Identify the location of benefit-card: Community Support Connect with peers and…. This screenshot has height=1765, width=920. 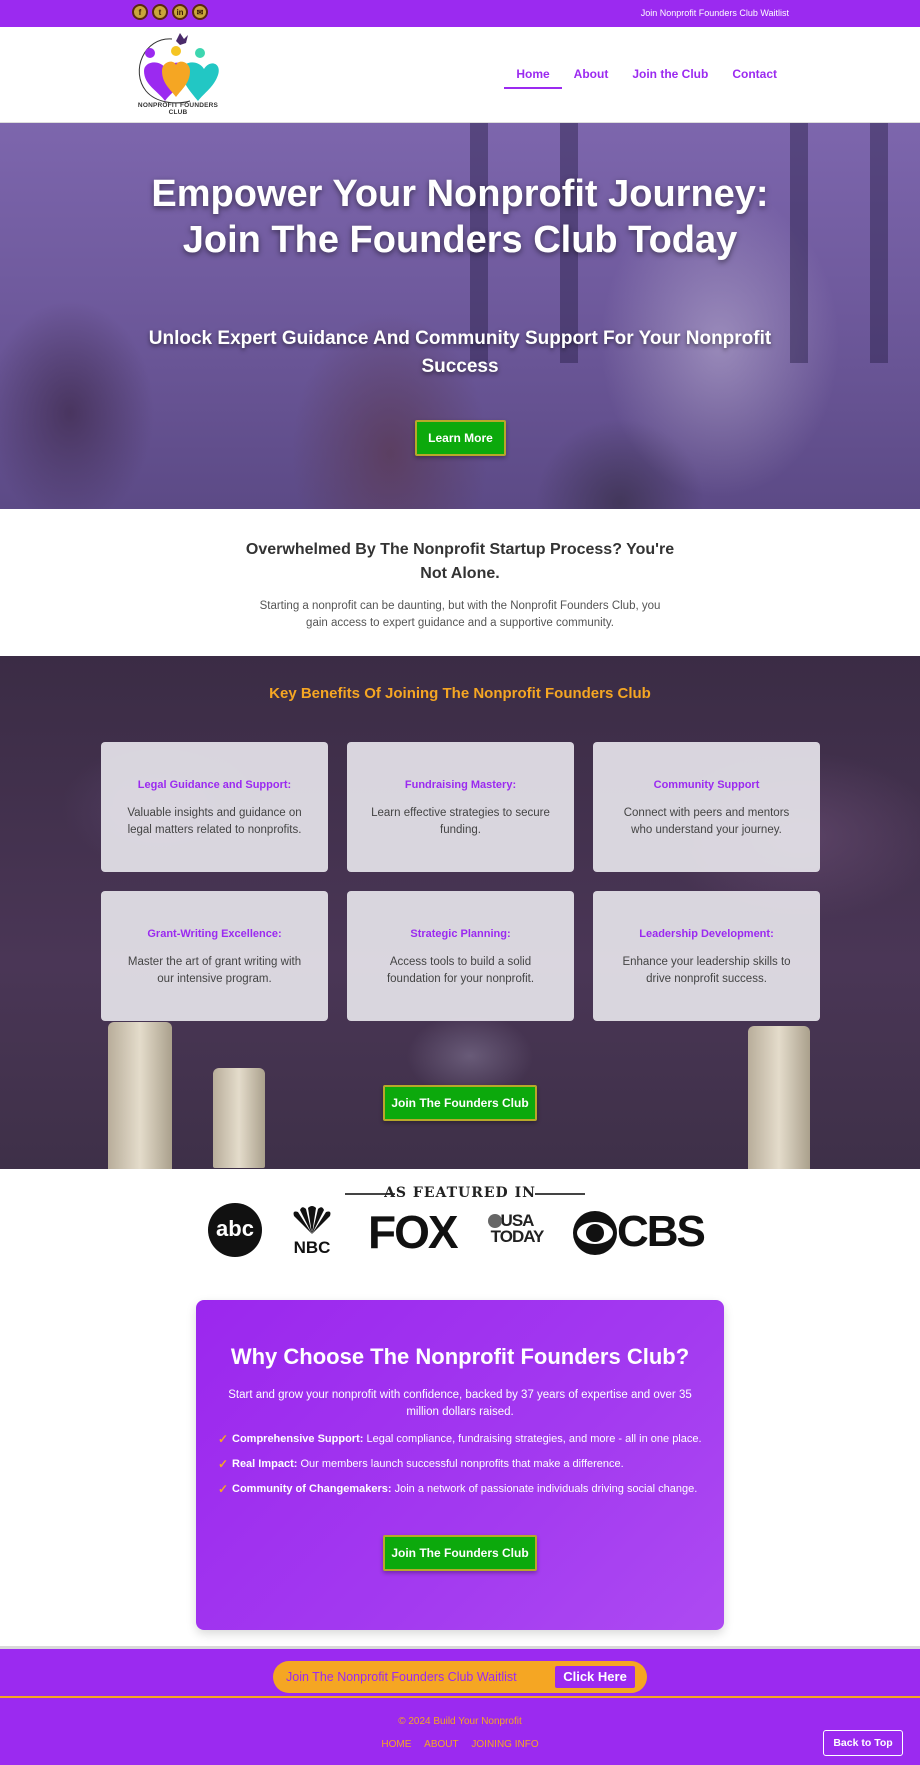
(706, 807).